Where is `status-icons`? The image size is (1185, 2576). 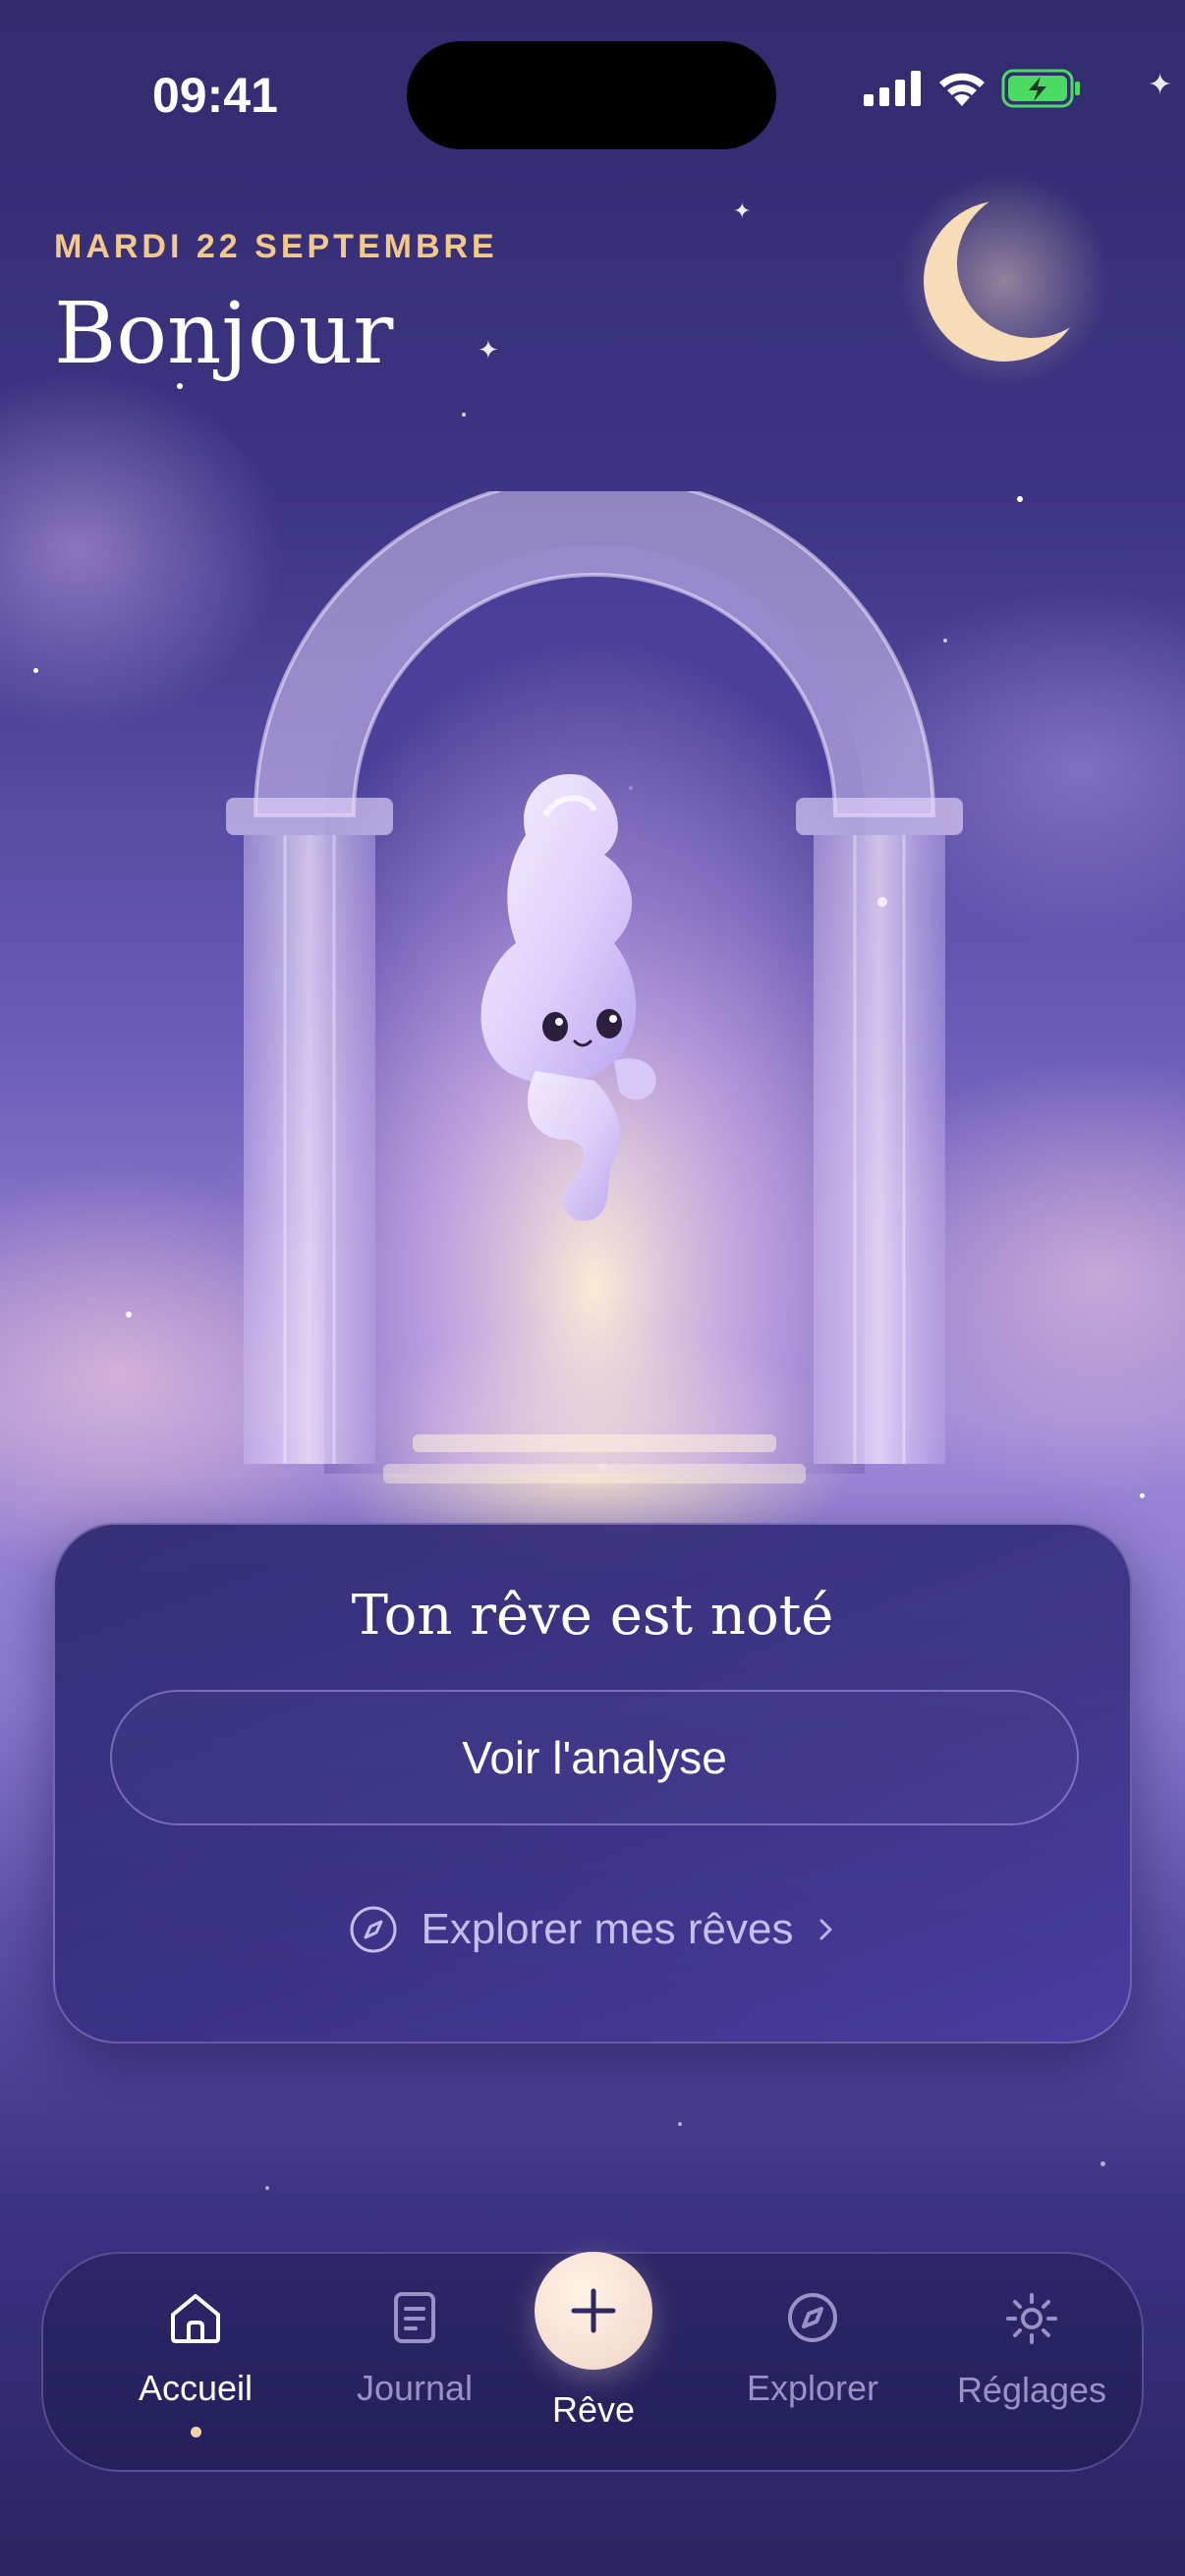
status-icons is located at coordinates (973, 88).